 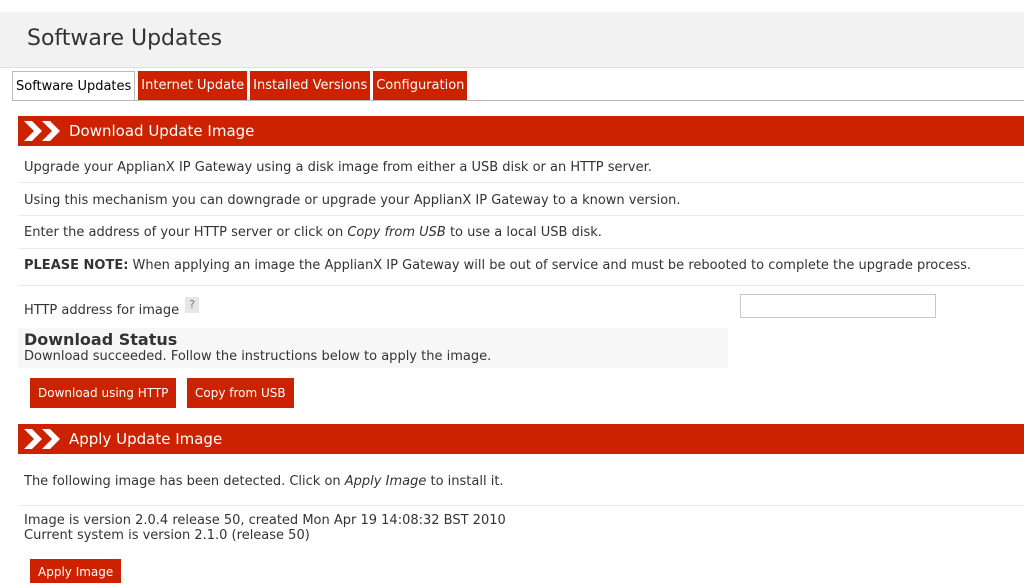 I want to click on tab-software-updates: Software Updates, so click(x=74, y=86).